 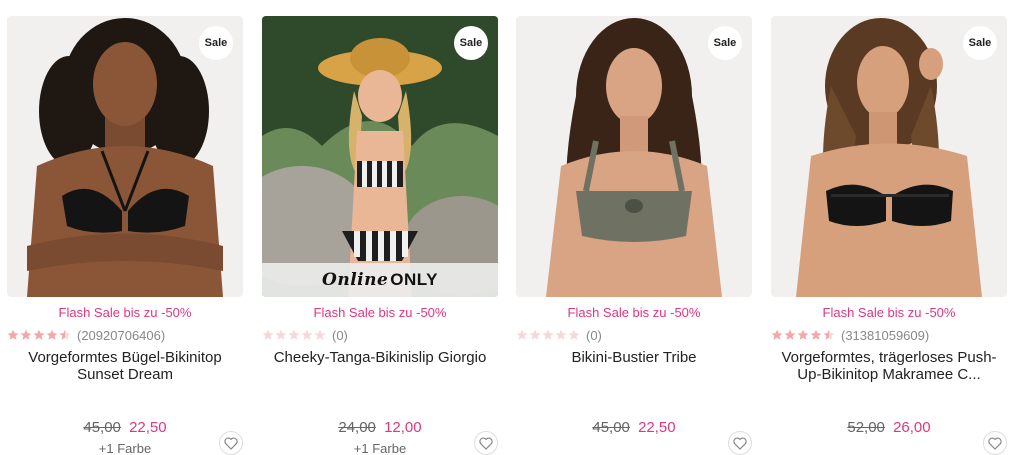 I want to click on rating-count: (20920706406), so click(x=121, y=335).